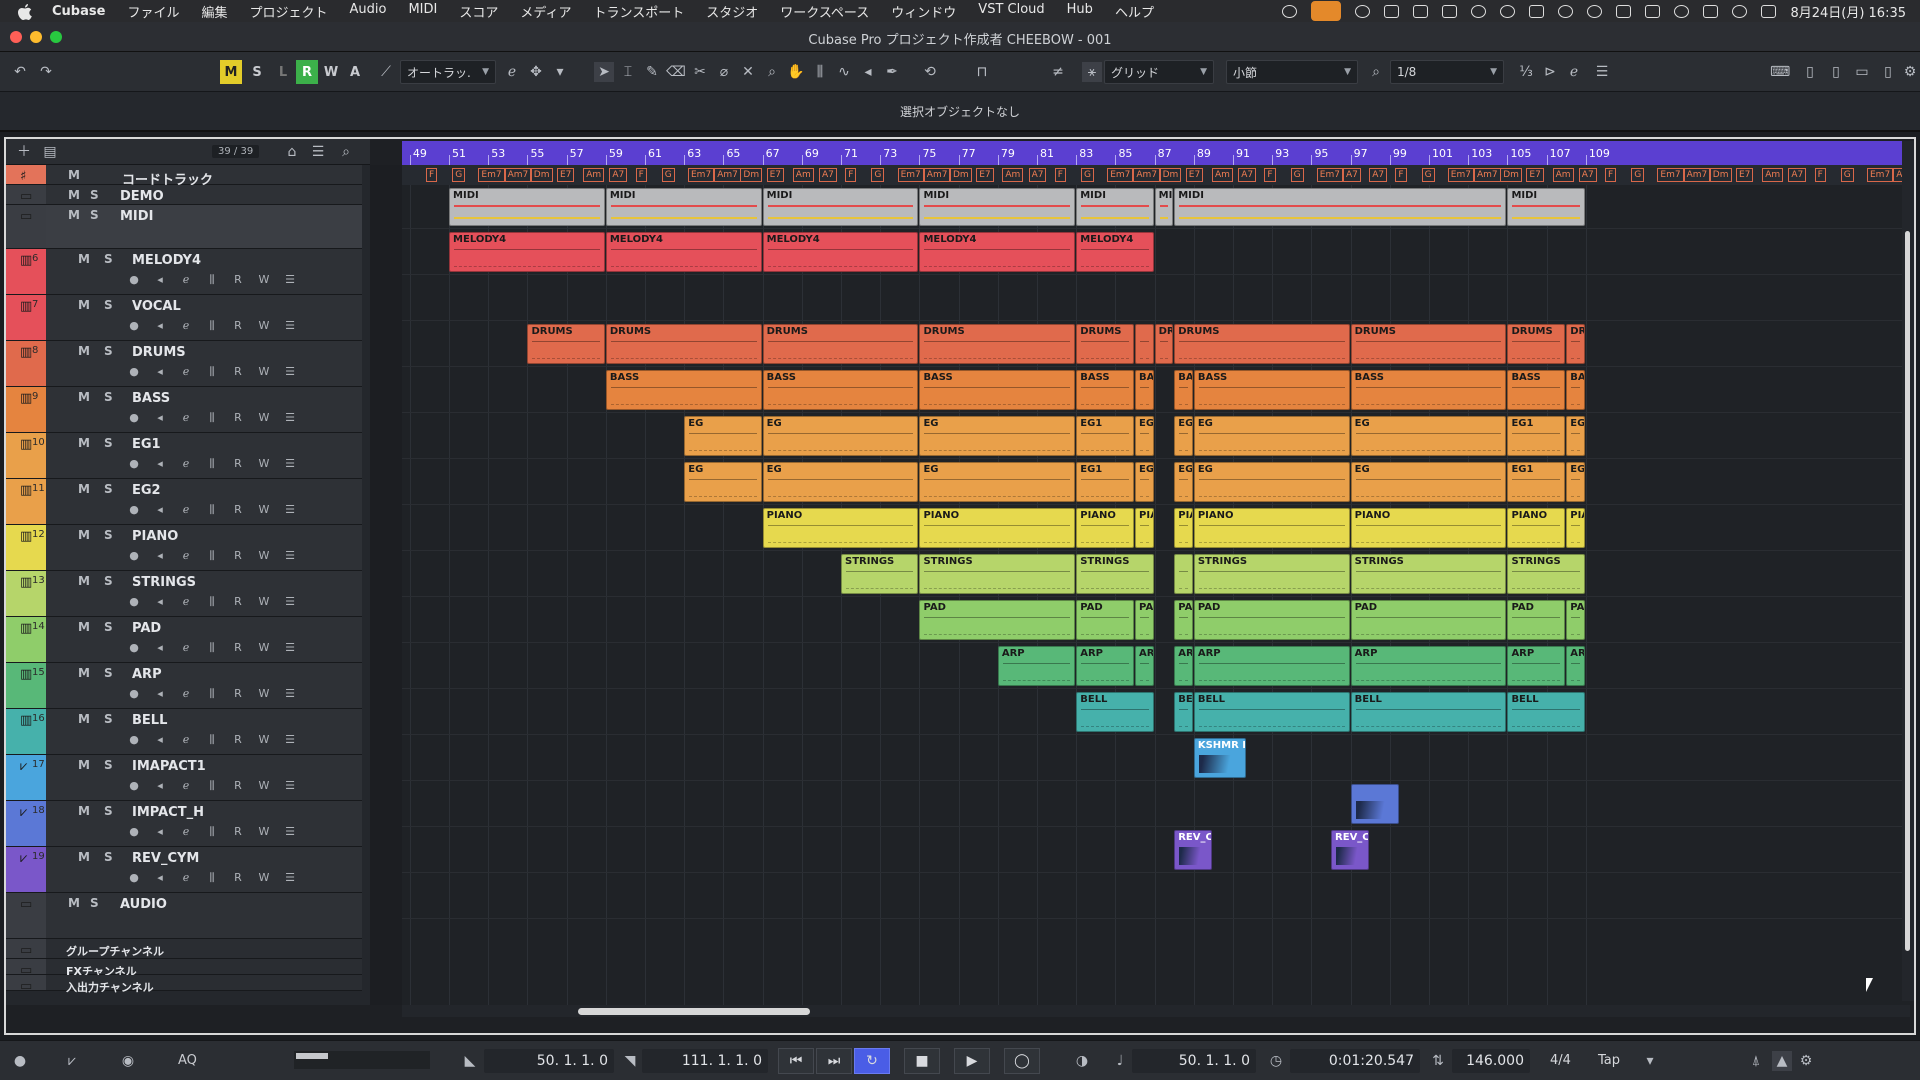  What do you see at coordinates (159, 352) in the screenshot?
I see `track-name: DRUMS` at bounding box center [159, 352].